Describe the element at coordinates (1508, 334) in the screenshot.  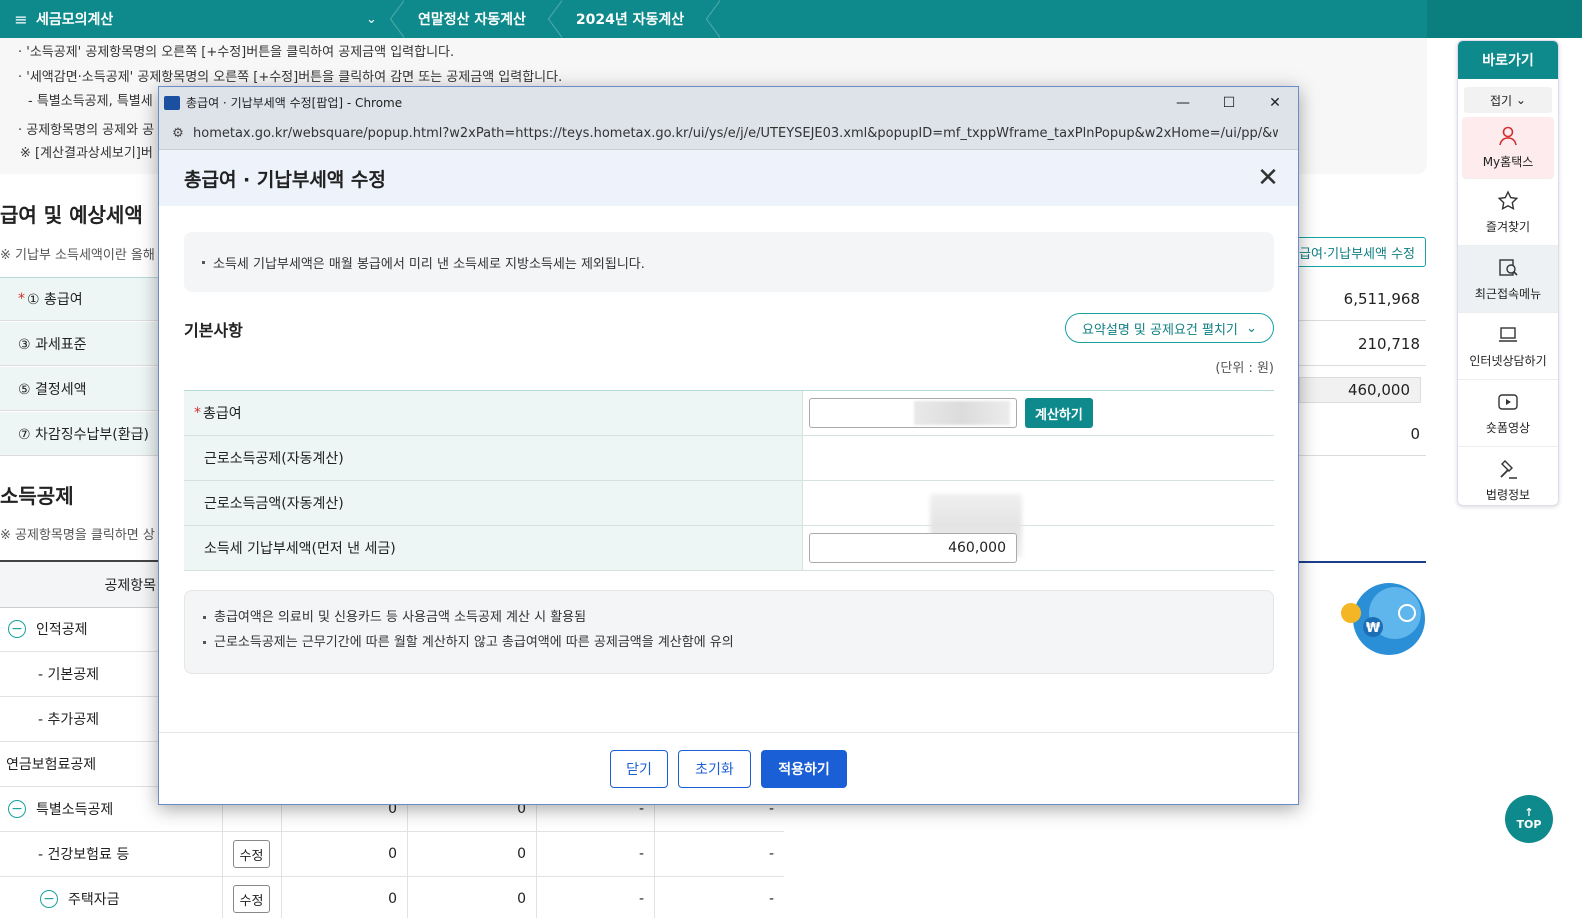
I see `laptop-icon` at that location.